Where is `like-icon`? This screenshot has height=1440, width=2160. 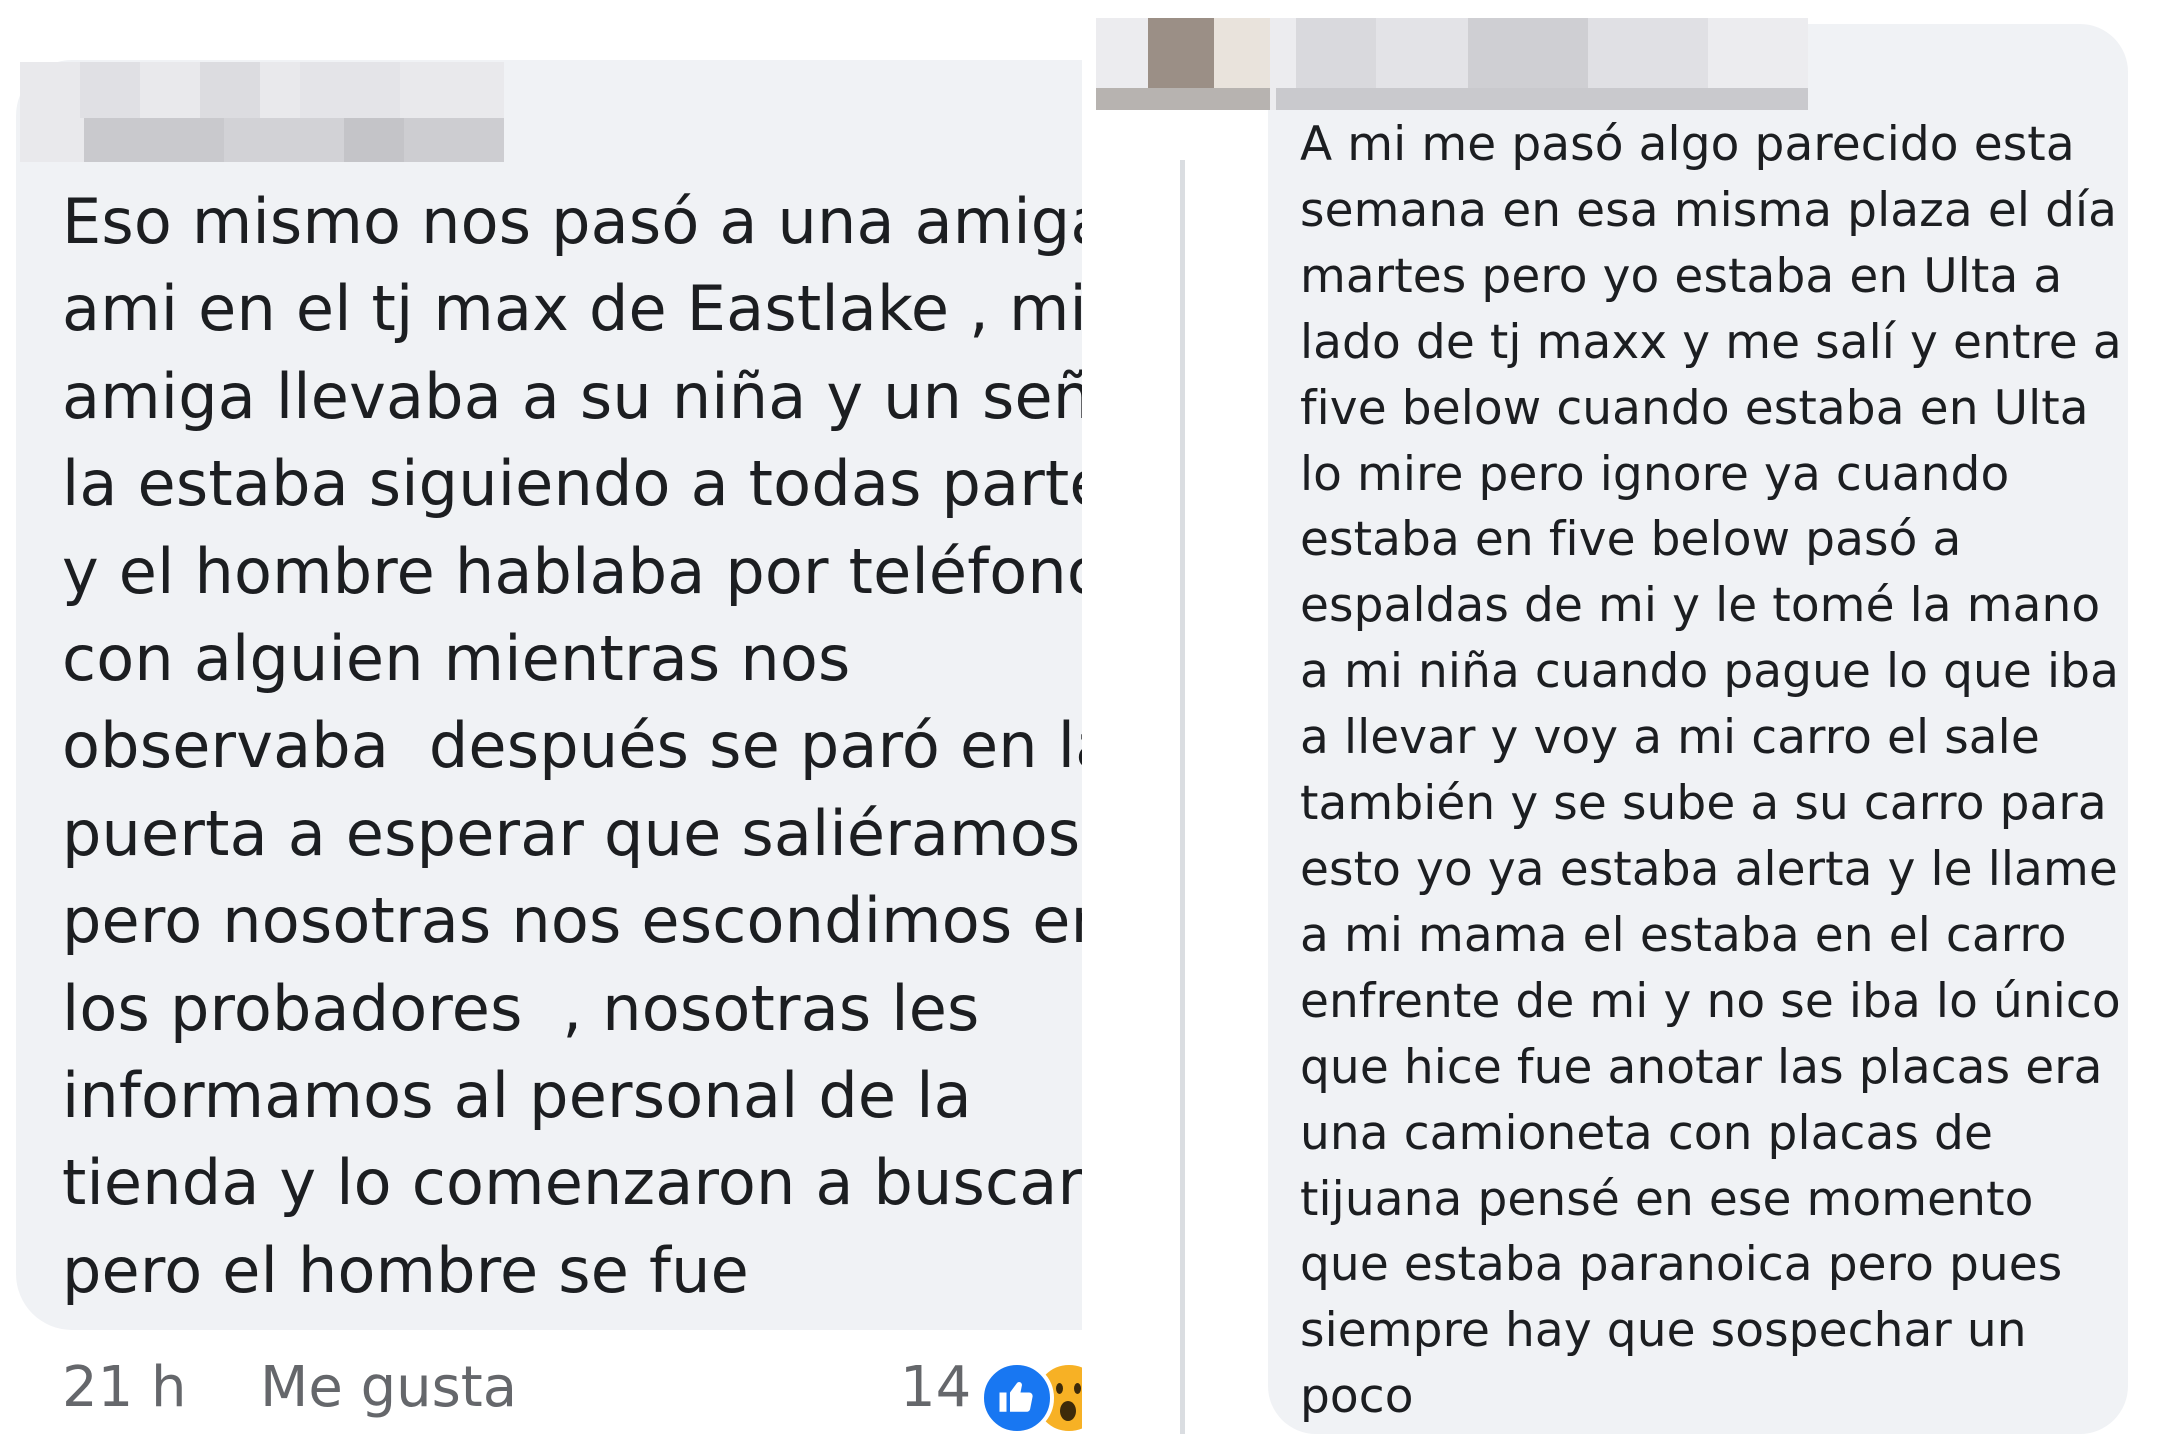 like-icon is located at coordinates (1017, 1398).